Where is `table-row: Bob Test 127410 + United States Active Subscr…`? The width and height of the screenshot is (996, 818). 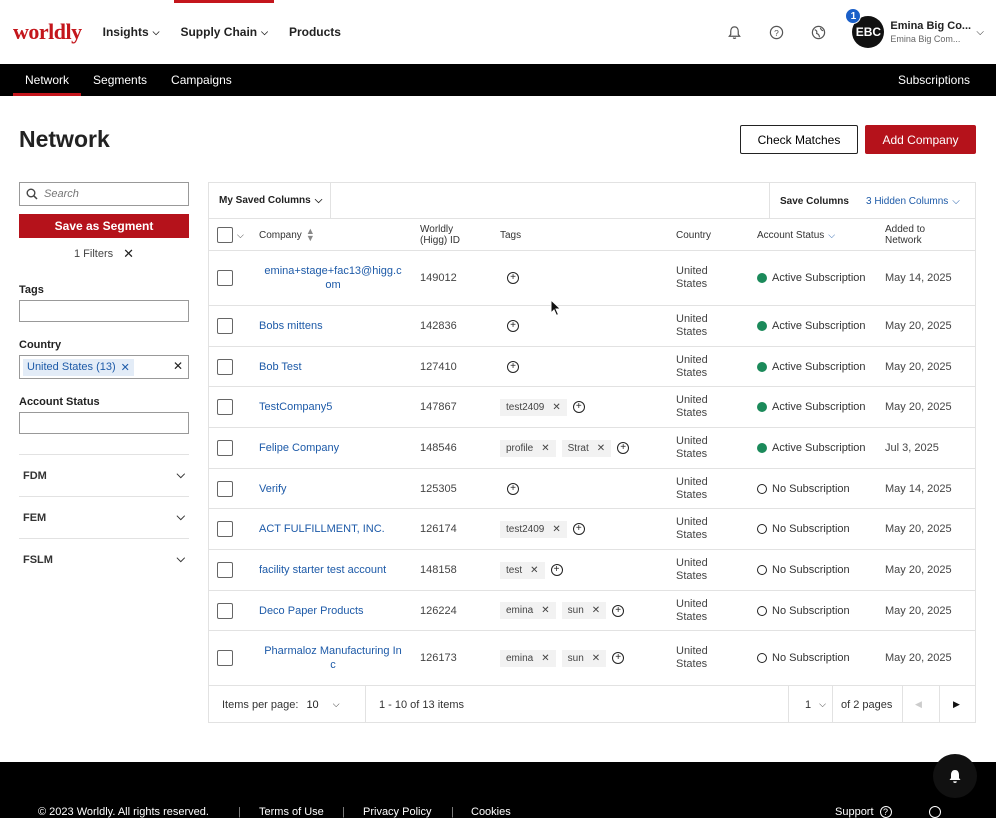
table-row: Bob Test 127410 + United States Active Subscr… is located at coordinates (592, 367).